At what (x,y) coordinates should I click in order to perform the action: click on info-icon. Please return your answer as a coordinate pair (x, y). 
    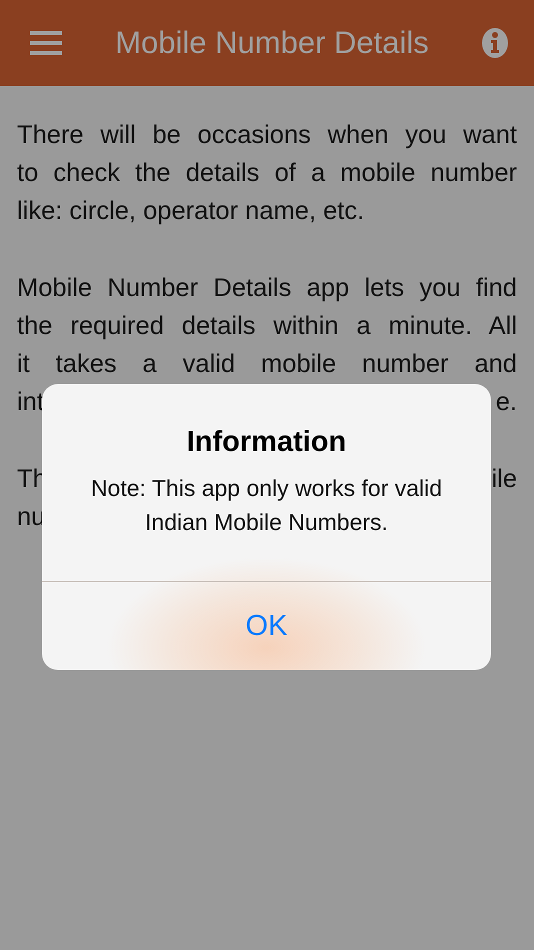
    Looking at the image, I should click on (495, 43).